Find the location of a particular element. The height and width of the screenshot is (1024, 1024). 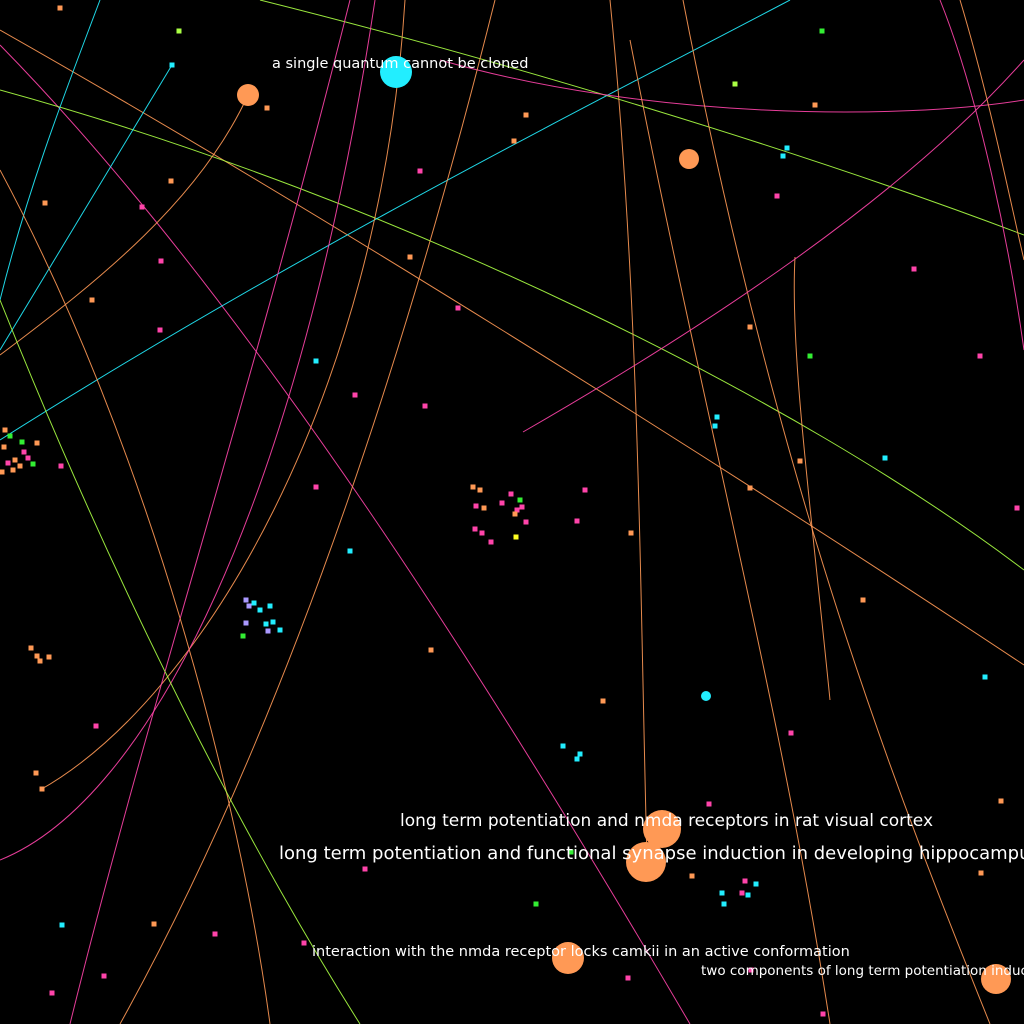

label-quantum: a single quantum cannot be cloned is located at coordinates (400, 64).